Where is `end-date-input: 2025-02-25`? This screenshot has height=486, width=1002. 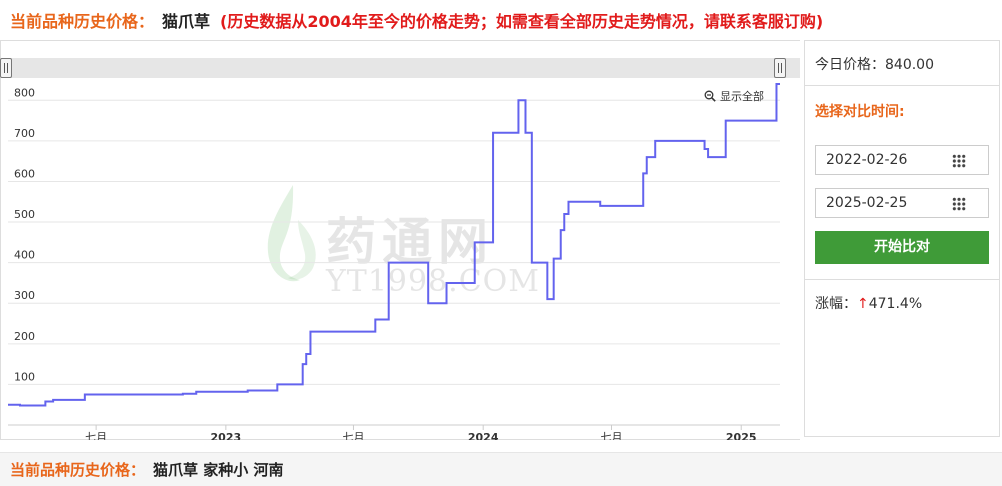 end-date-input: 2025-02-25 is located at coordinates (902, 203).